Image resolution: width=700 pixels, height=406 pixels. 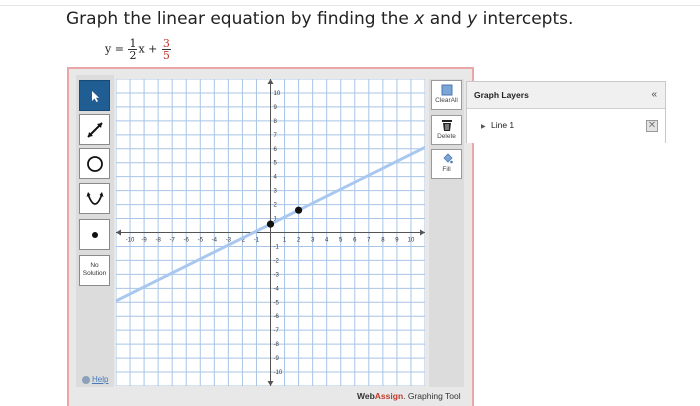 I want to click on line-icon, so click(x=94, y=129).